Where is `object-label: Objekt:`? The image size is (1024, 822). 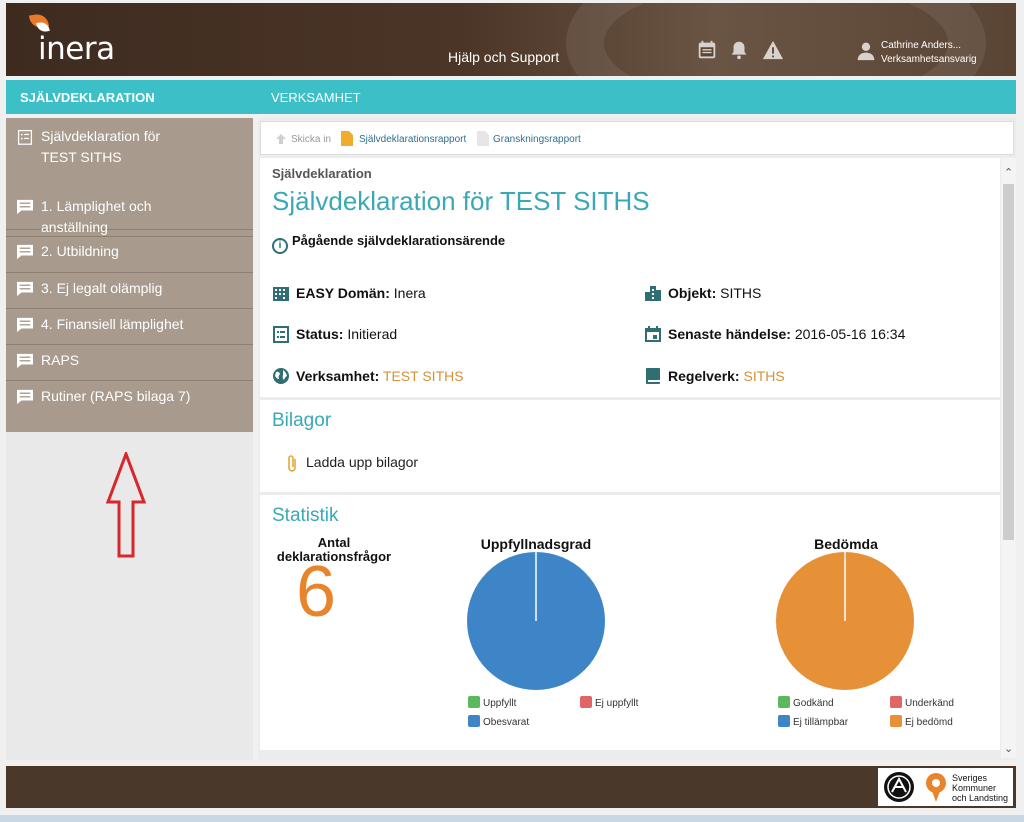
object-label: Objekt: is located at coordinates (692, 293).